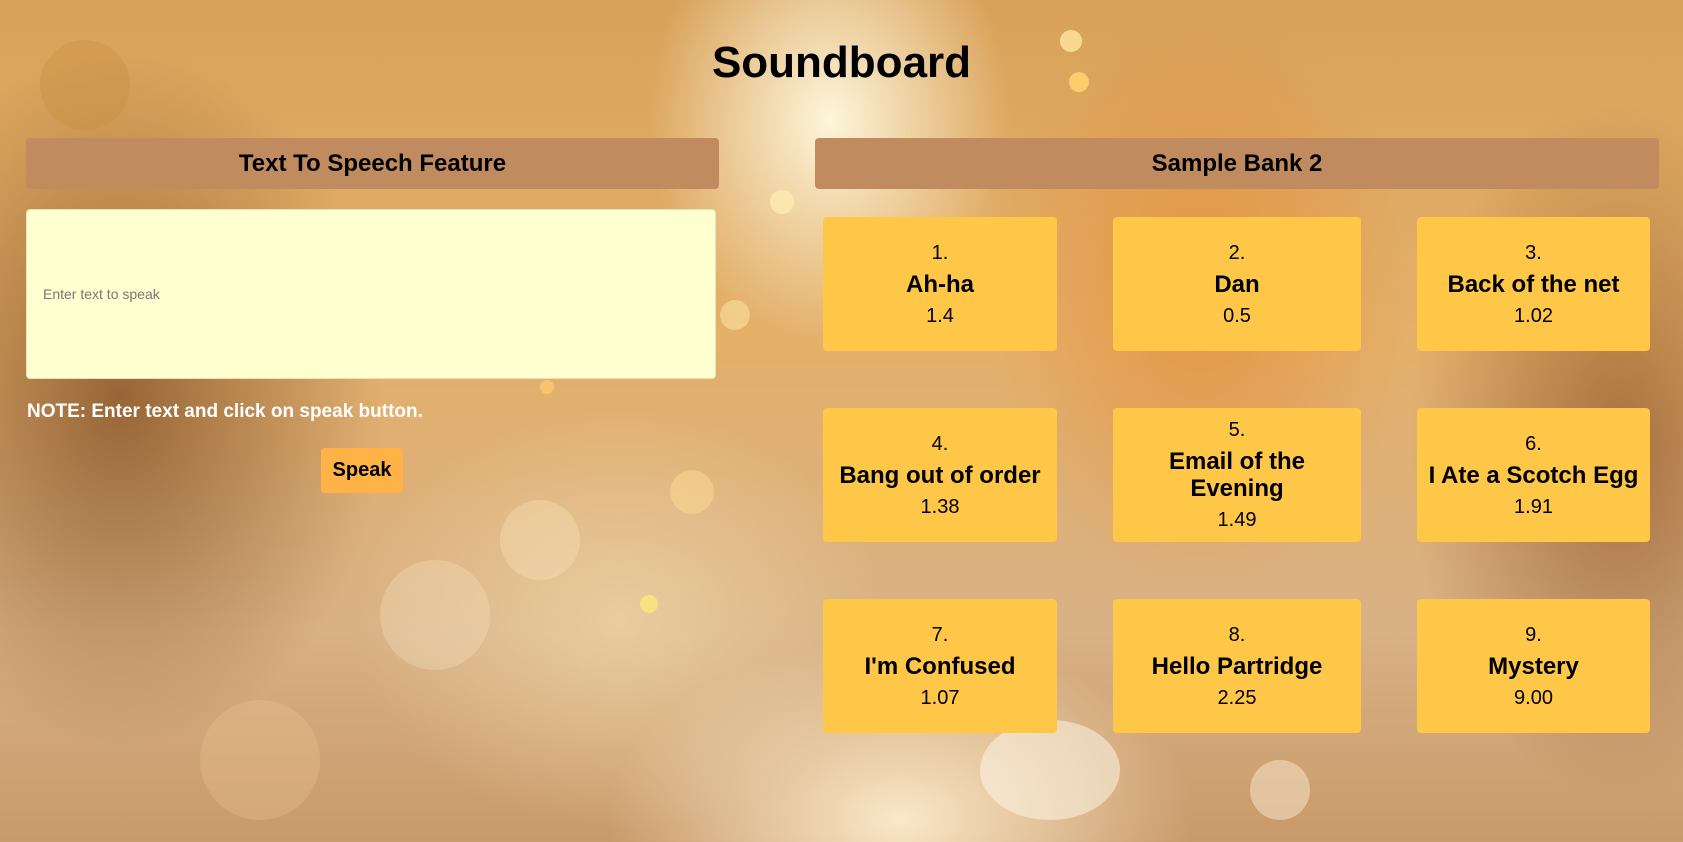 The width and height of the screenshot is (1683, 842). I want to click on sample-number: 6., so click(1533, 443).